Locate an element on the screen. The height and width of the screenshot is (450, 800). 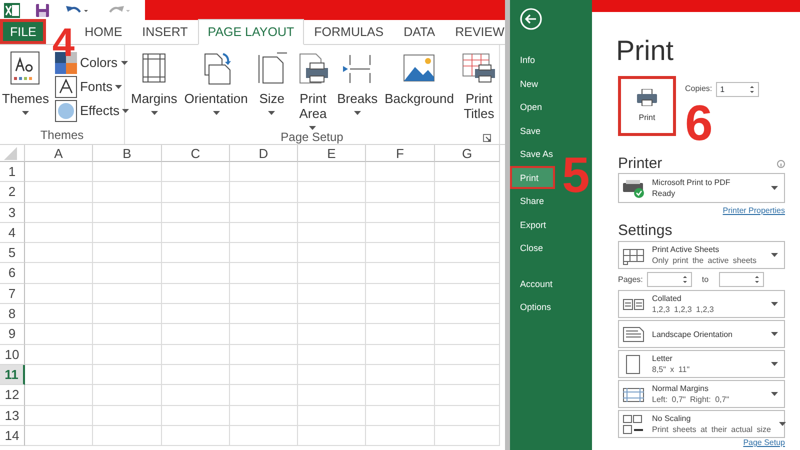
nav-item: New is located at coordinates (551, 83).